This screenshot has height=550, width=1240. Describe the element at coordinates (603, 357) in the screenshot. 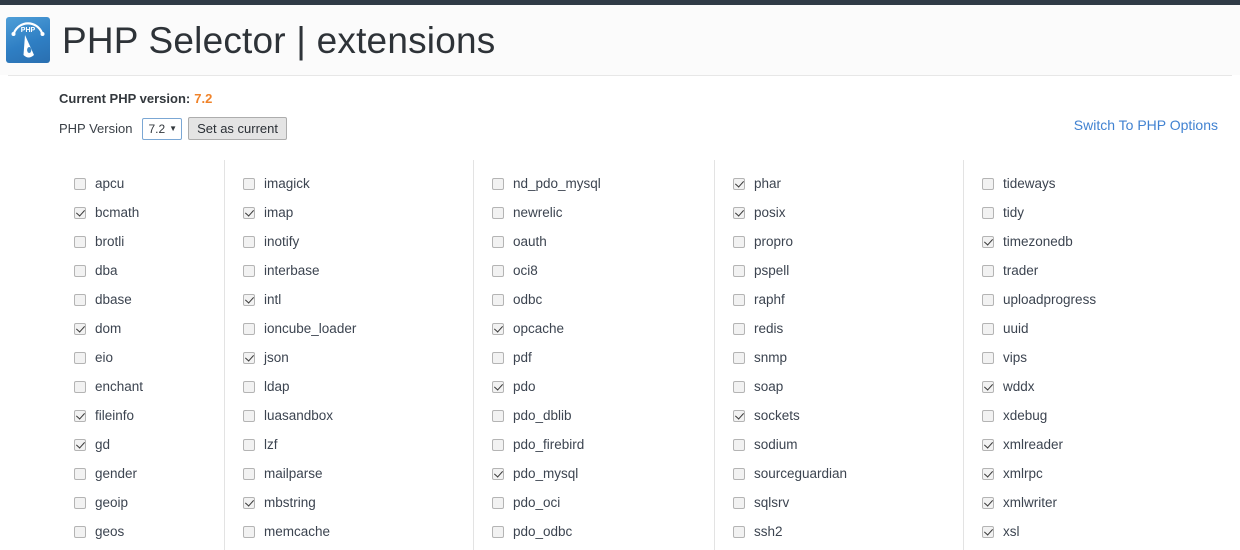

I see `extension-row: pdf` at that location.